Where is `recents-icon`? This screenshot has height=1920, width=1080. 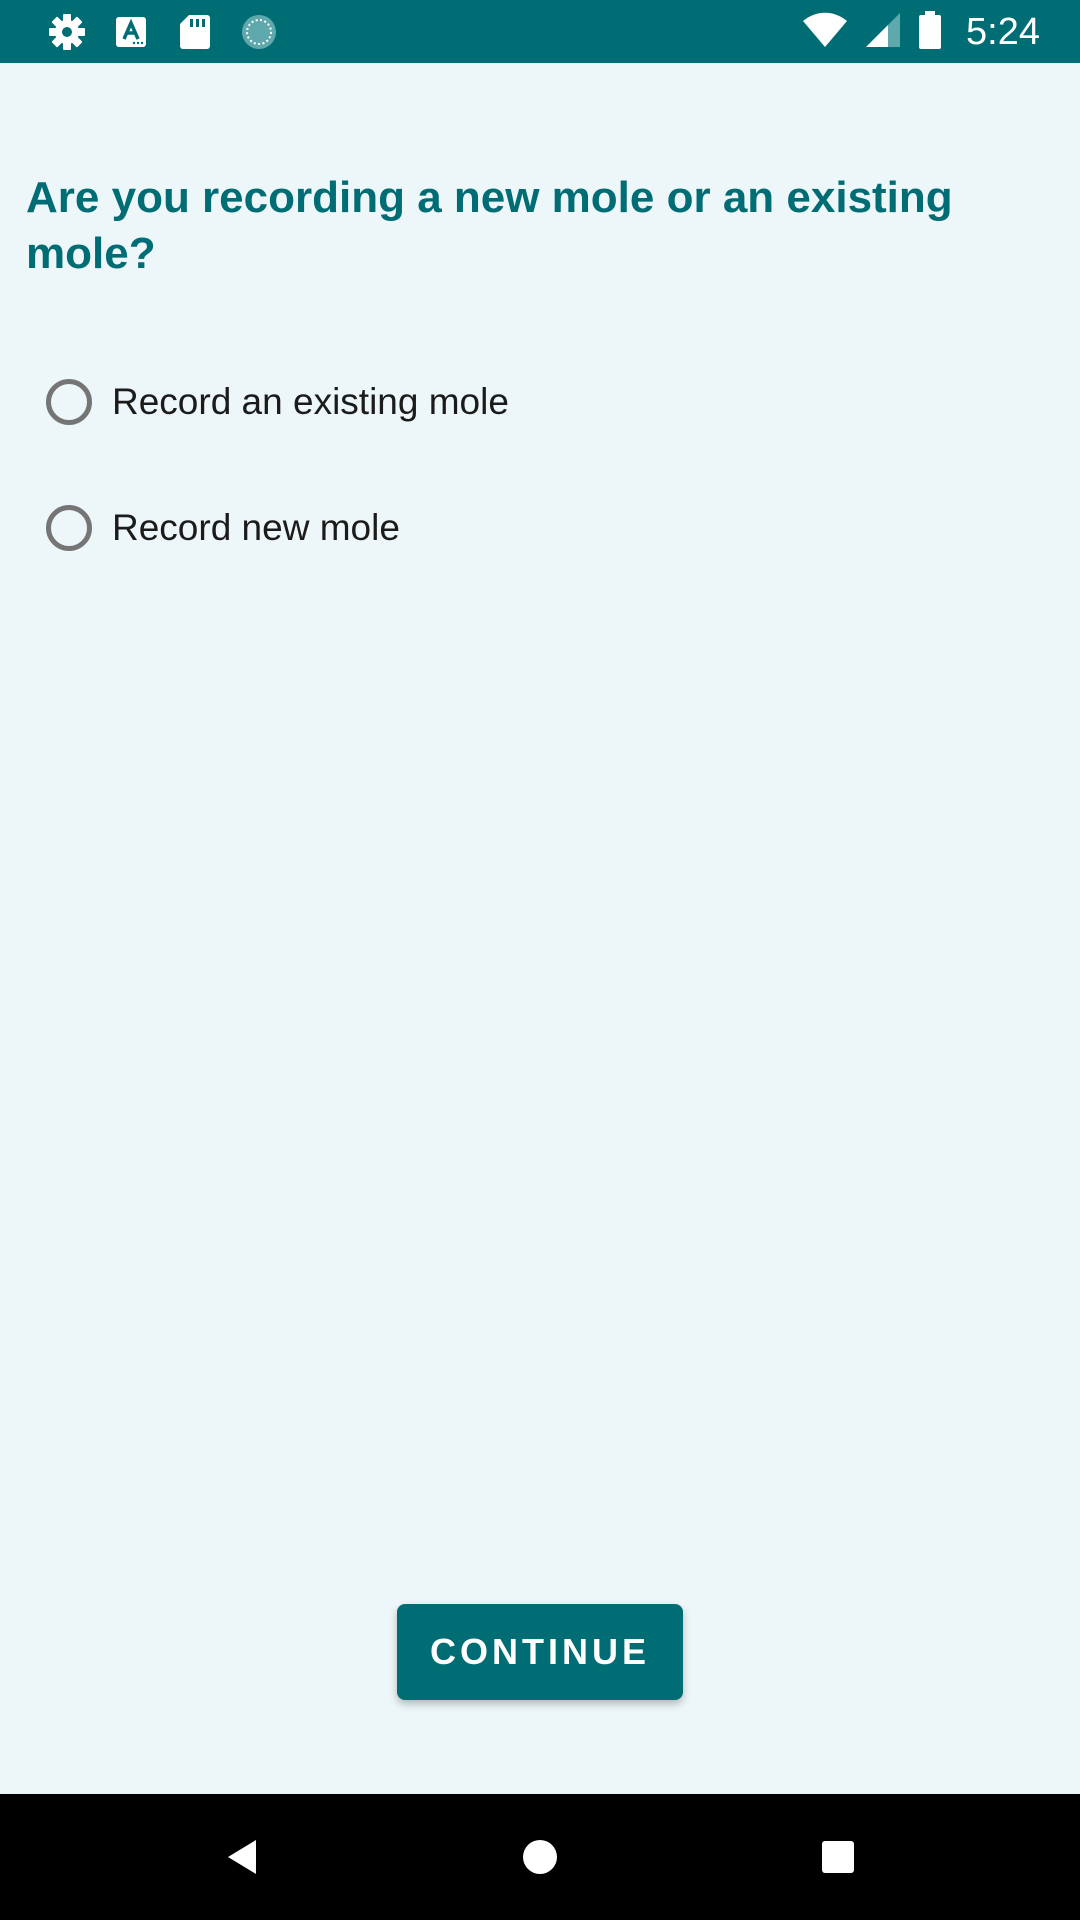 recents-icon is located at coordinates (838, 1857).